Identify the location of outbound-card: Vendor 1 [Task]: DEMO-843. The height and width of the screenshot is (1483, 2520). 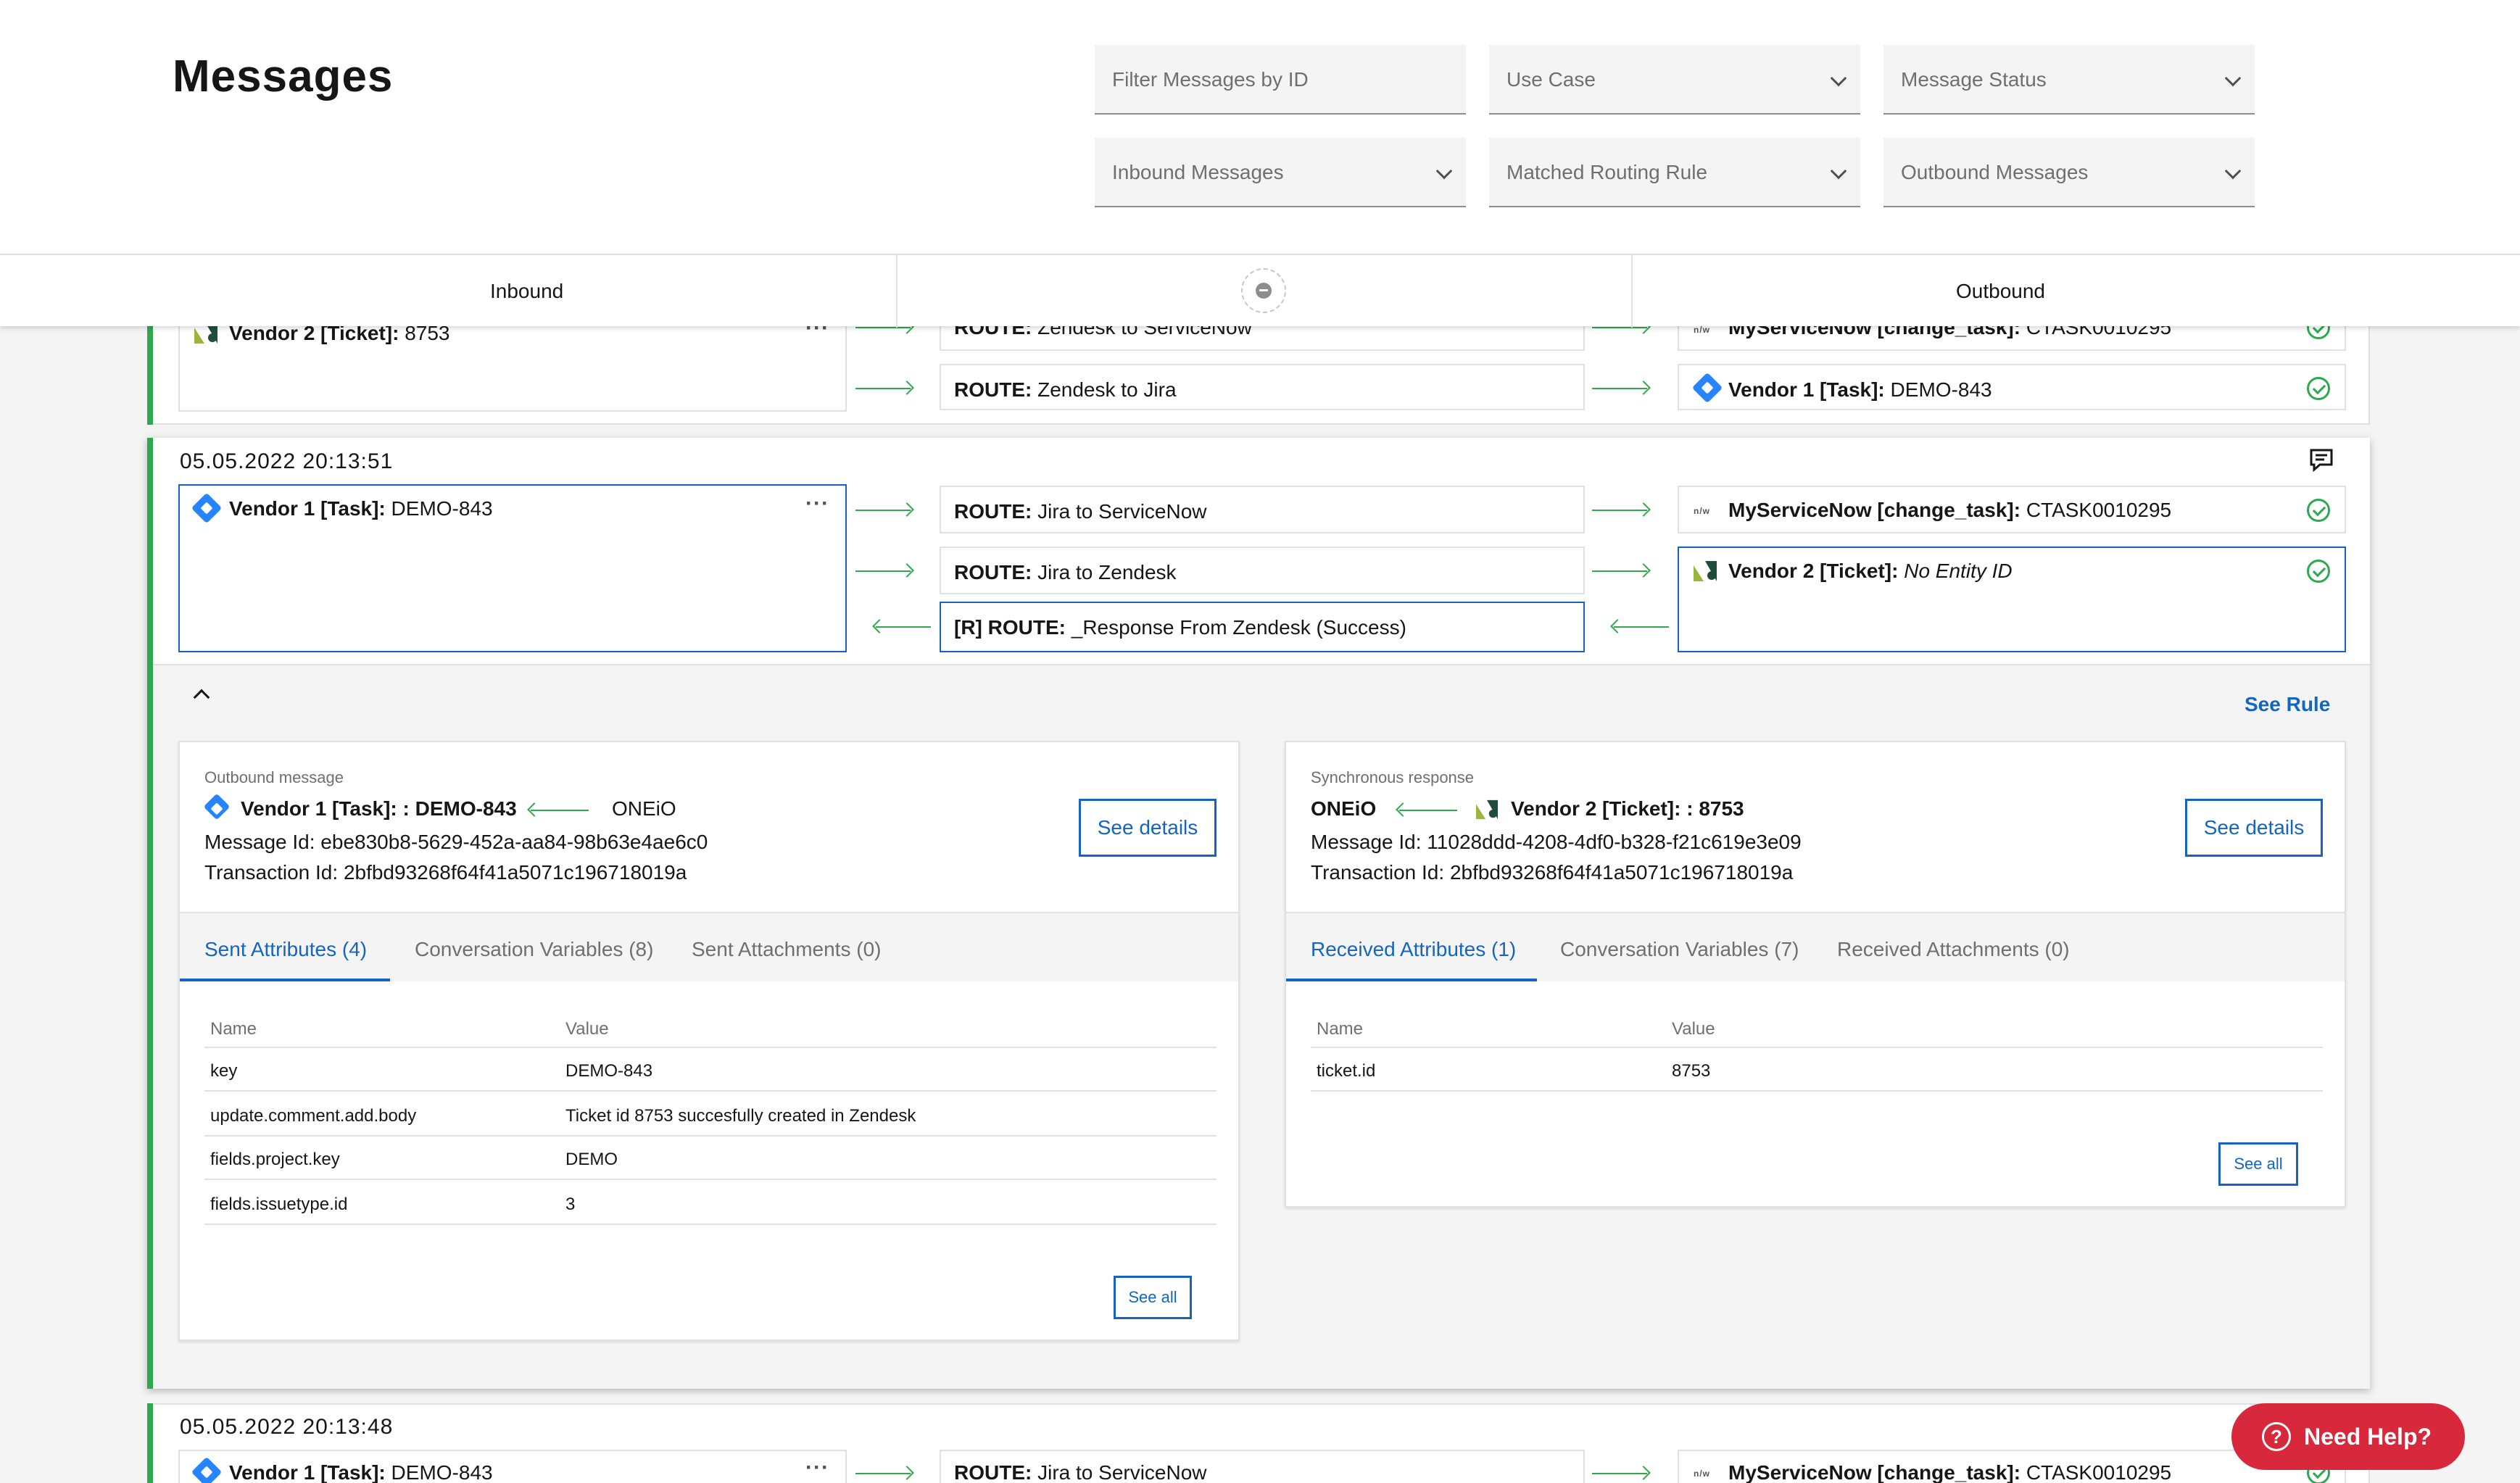
(2012, 387).